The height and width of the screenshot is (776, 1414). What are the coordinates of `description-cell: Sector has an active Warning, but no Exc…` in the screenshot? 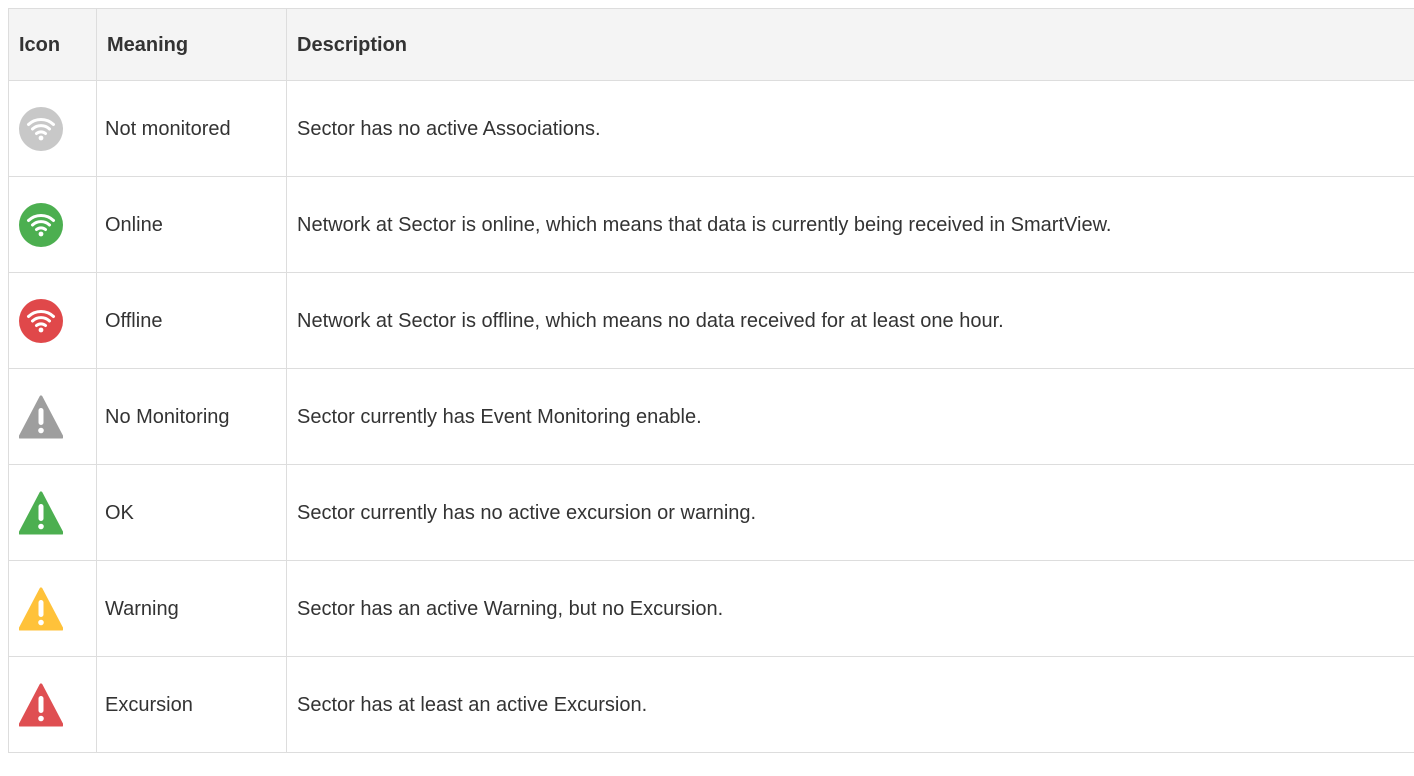 It's located at (850, 608).